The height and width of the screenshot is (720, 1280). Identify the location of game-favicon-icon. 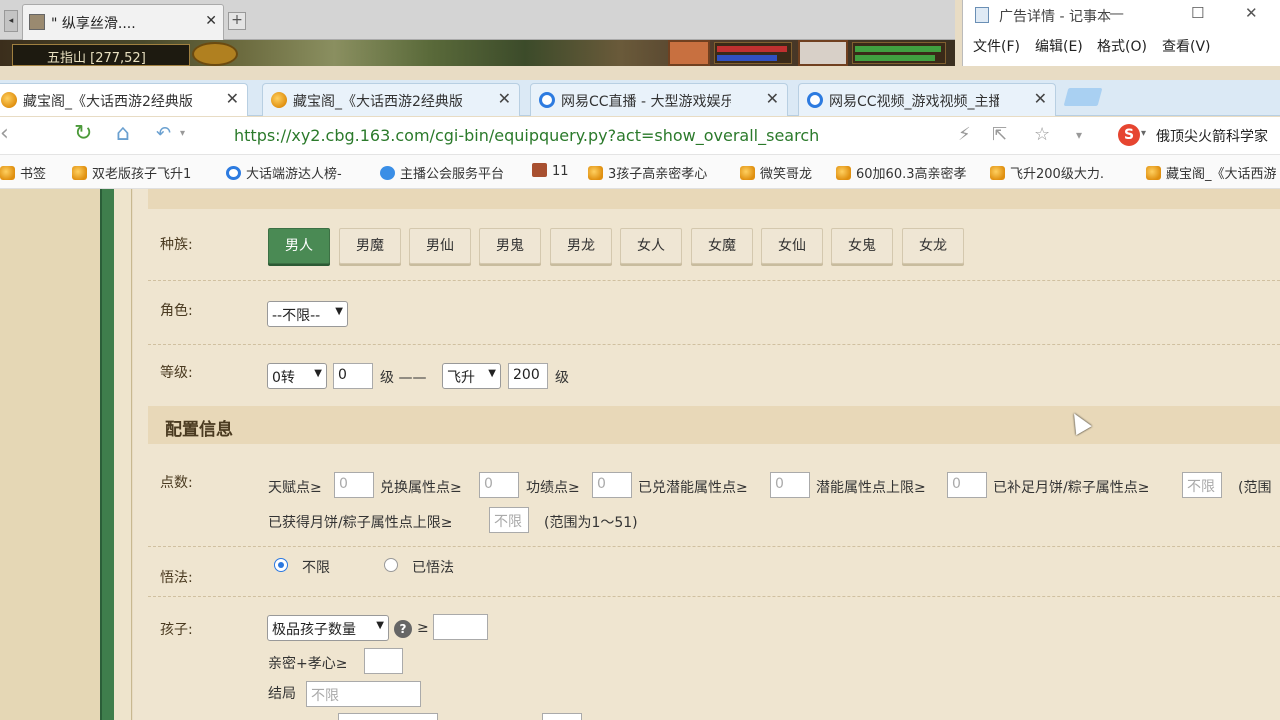
(37, 22).